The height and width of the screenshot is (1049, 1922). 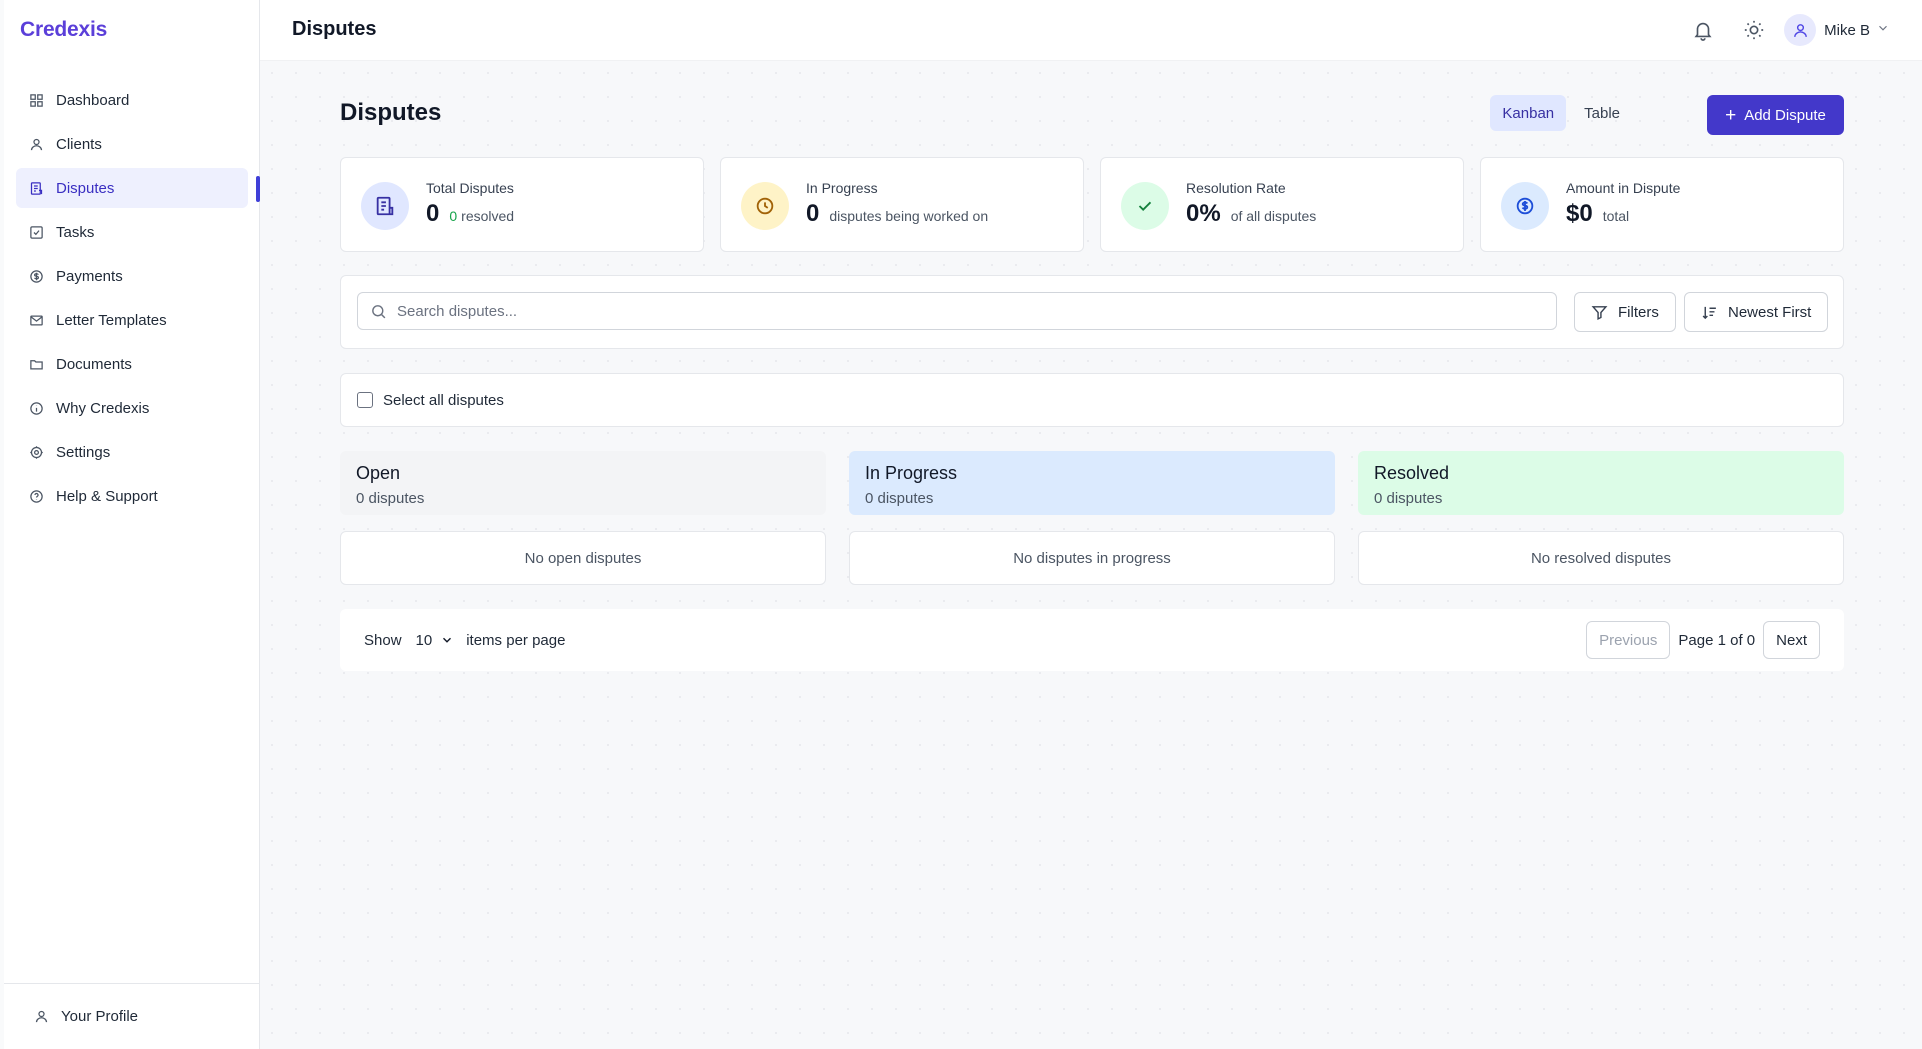 What do you see at coordinates (83, 452) in the screenshot?
I see `sidebar-item-label: Settings` at bounding box center [83, 452].